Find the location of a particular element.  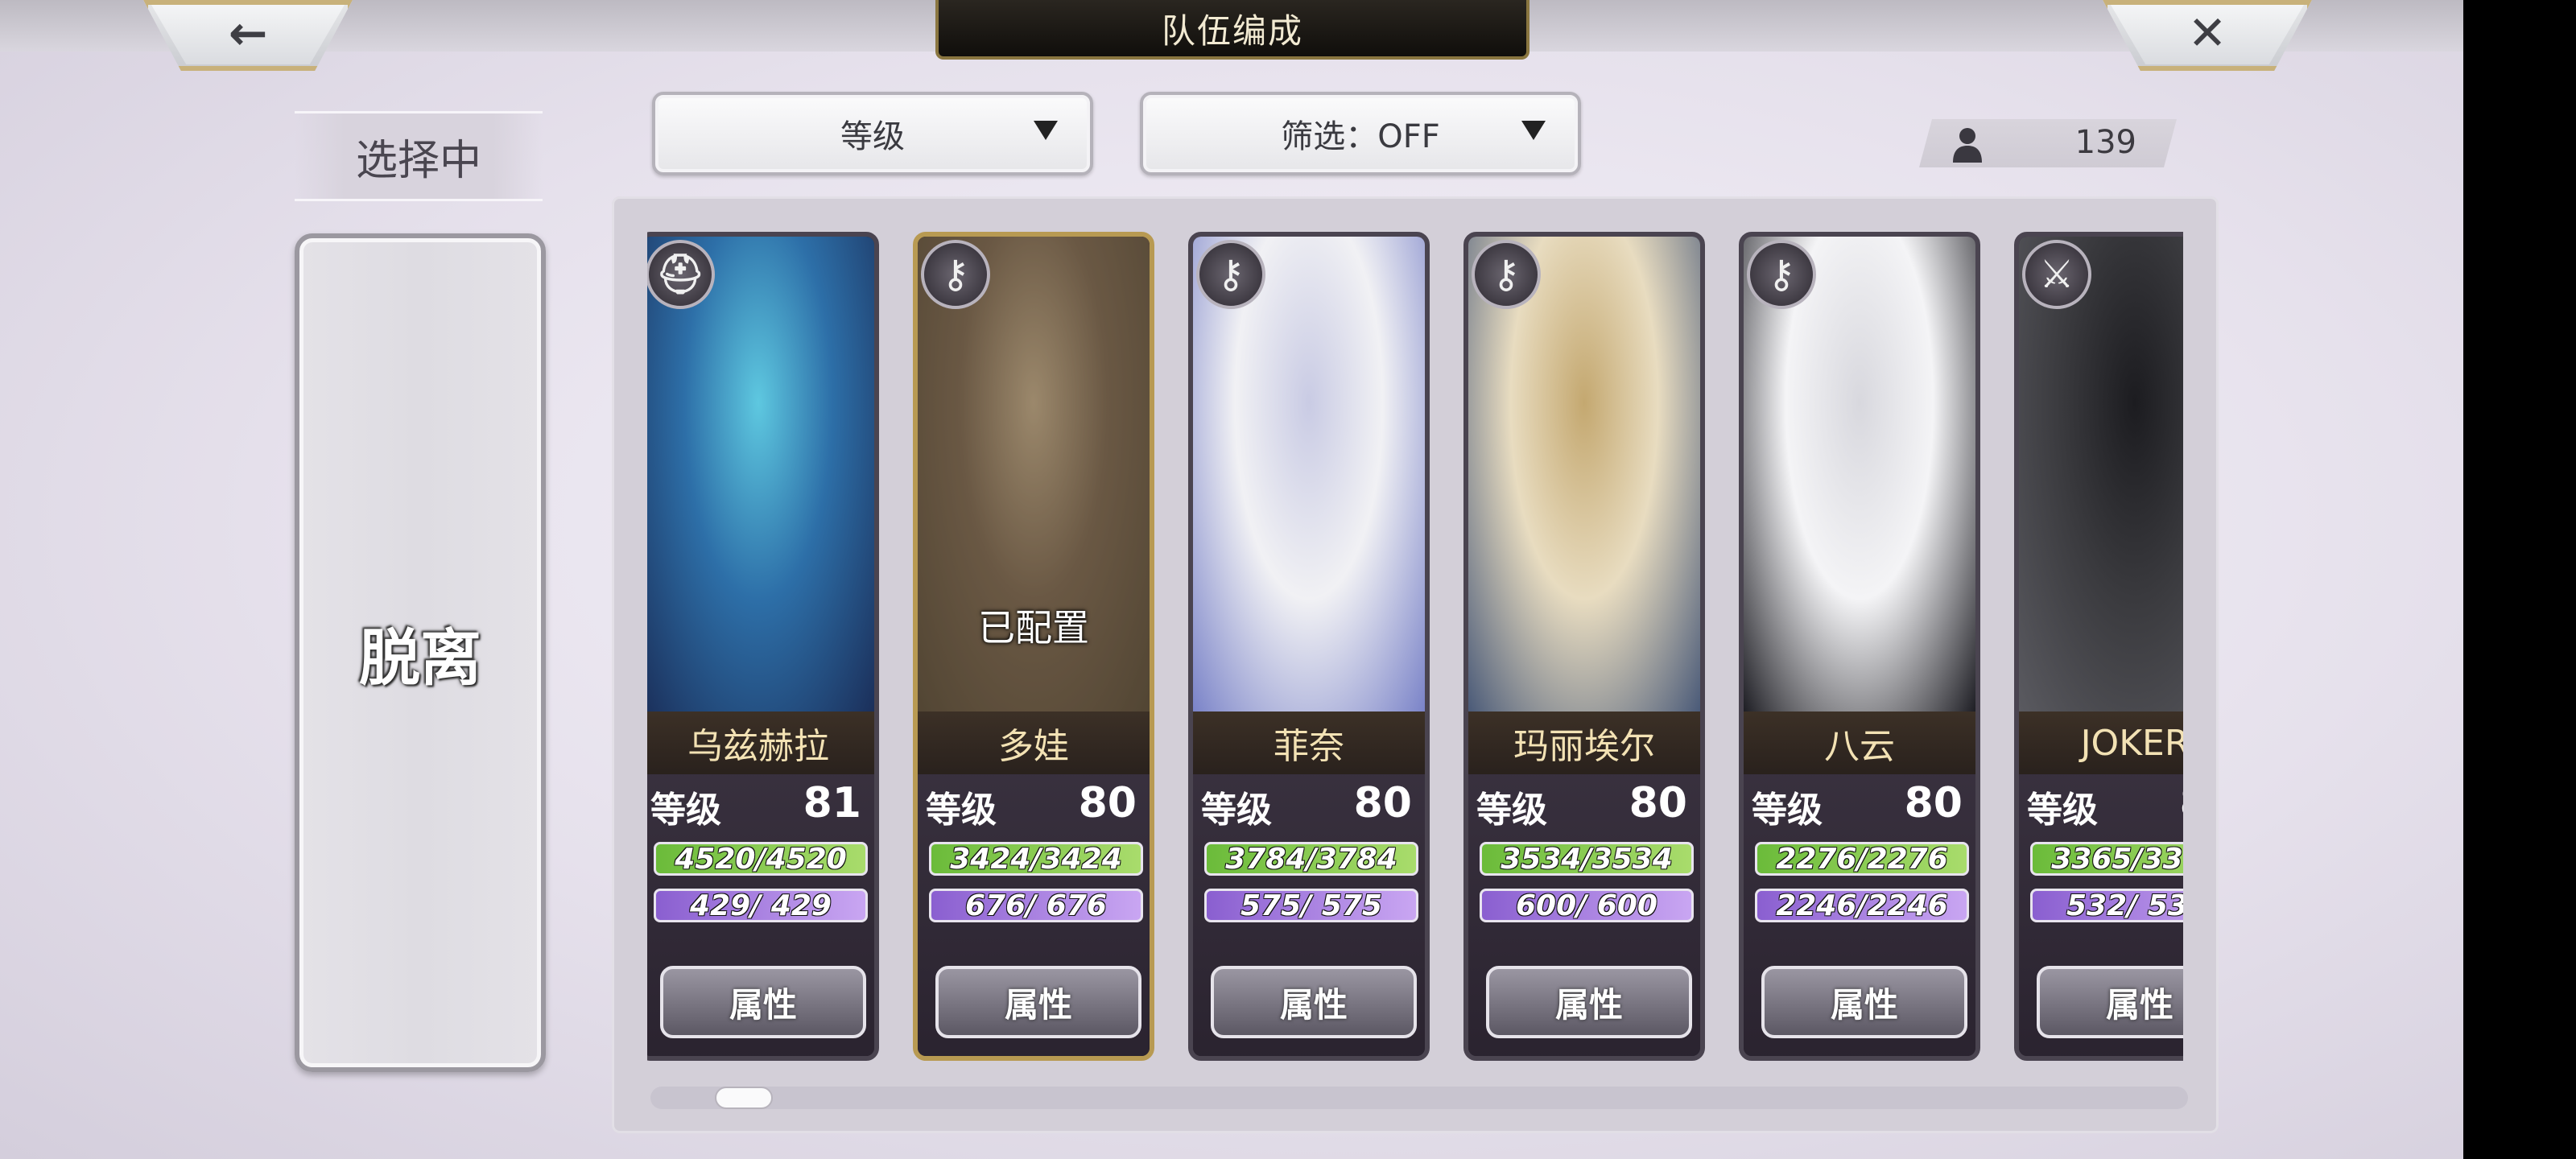

mp-bar: 575/ 575 is located at coordinates (1311, 905).